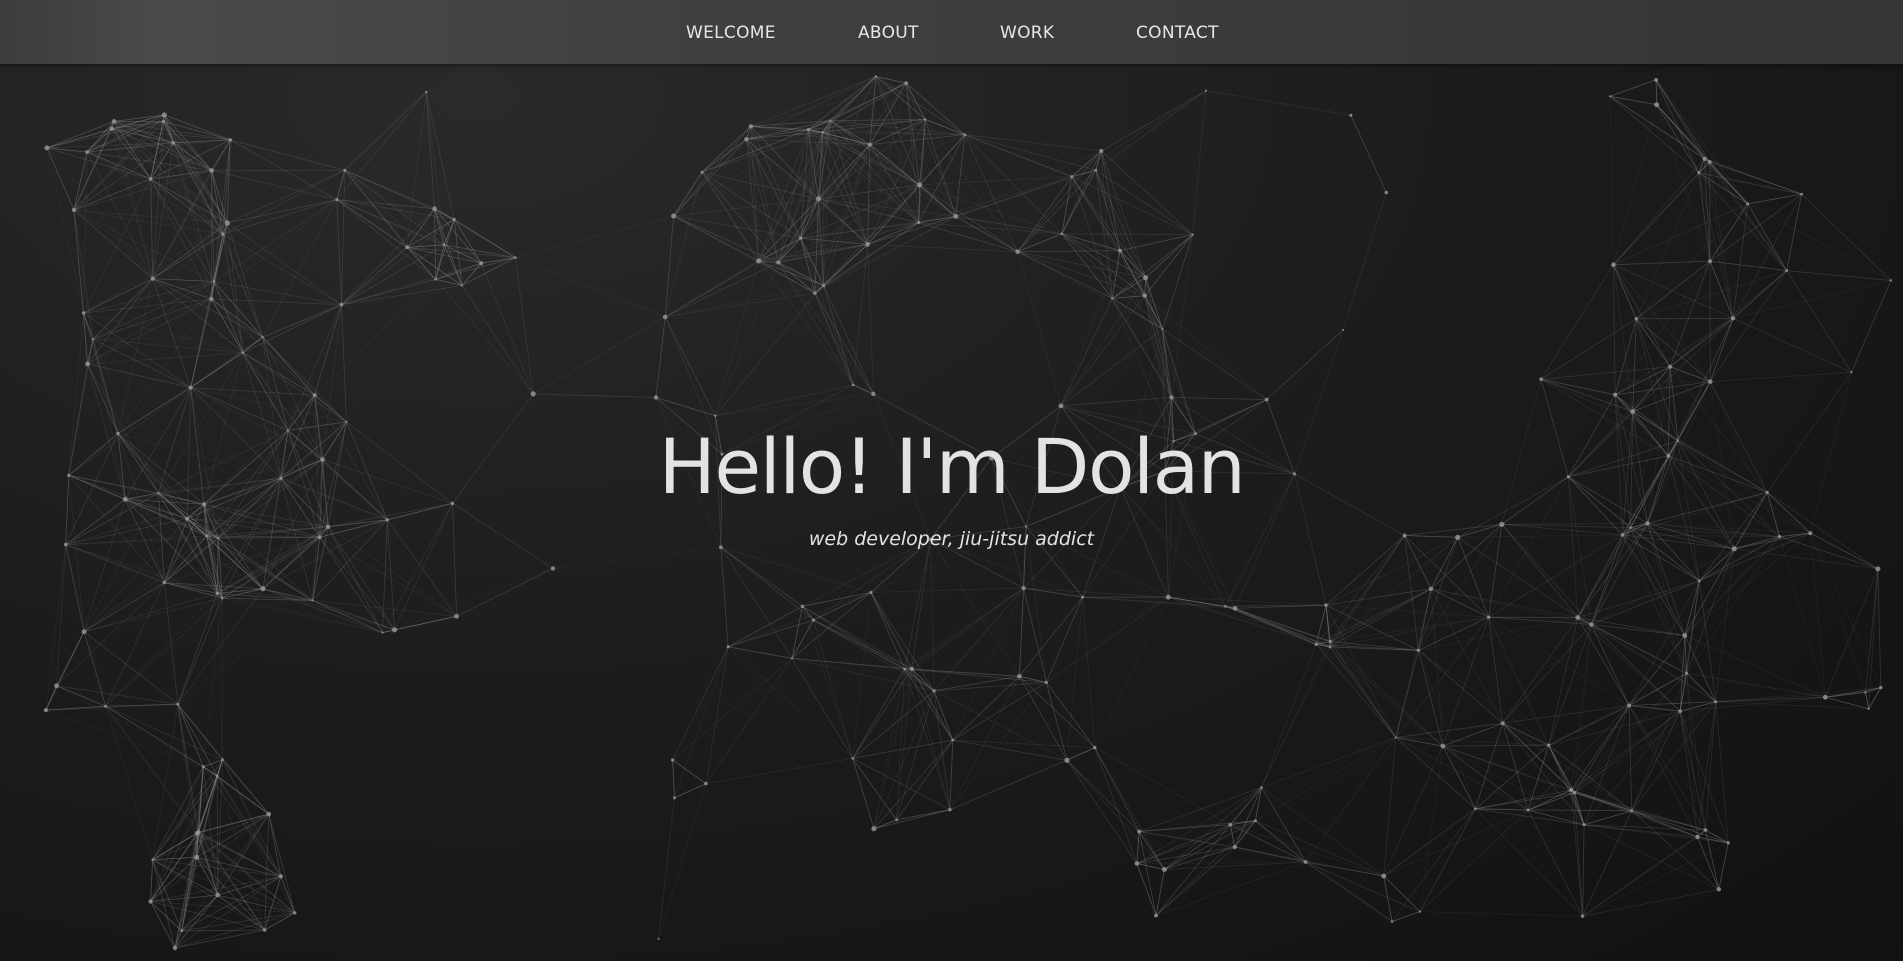 This screenshot has height=961, width=1903. I want to click on nav-link-contact: CONTACT, so click(1177, 32).